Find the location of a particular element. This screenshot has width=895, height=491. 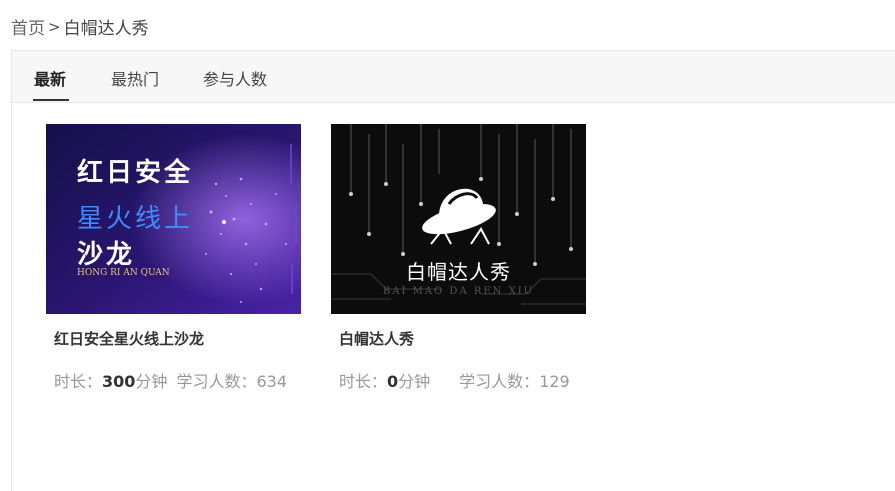

thumb-title: 白帽达人秀 is located at coordinates (458, 272).